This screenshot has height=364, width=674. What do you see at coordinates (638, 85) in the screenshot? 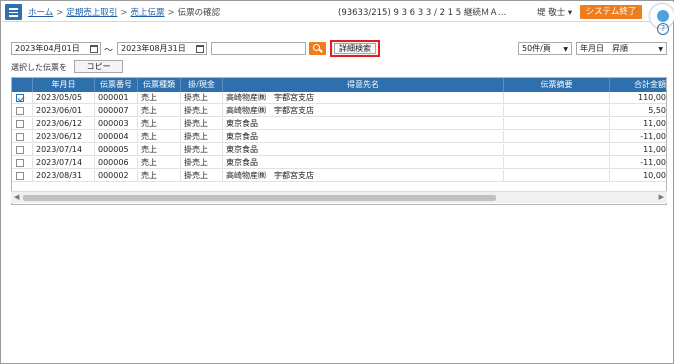
I see `column-header-total: 合計金額` at bounding box center [638, 85].